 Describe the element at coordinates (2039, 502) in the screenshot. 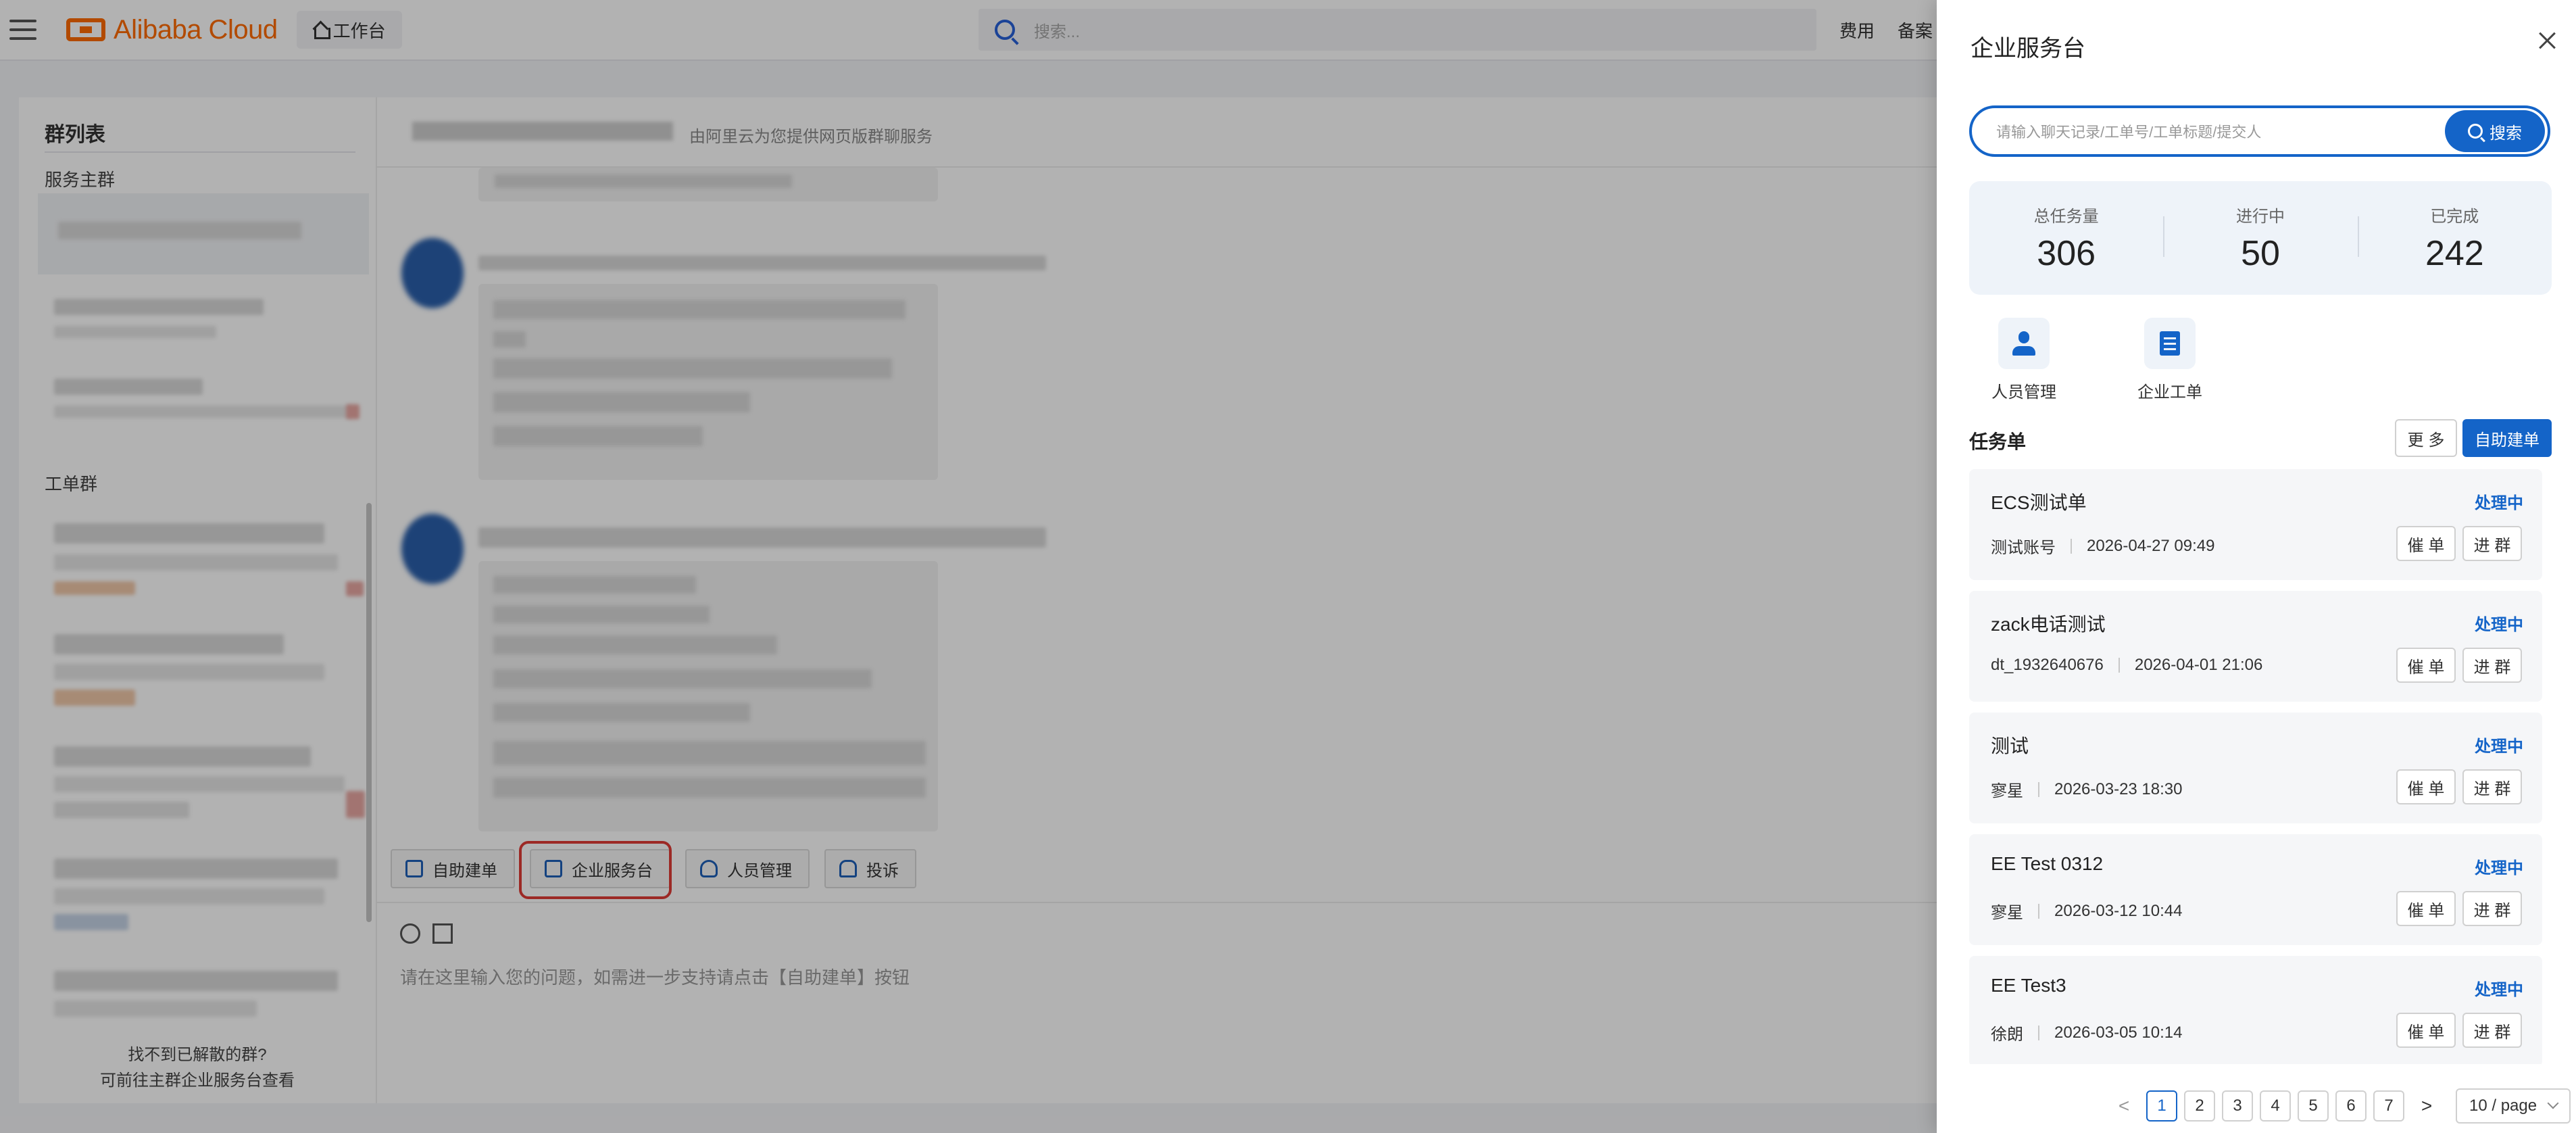

I see `task-name: ECS测试单` at that location.